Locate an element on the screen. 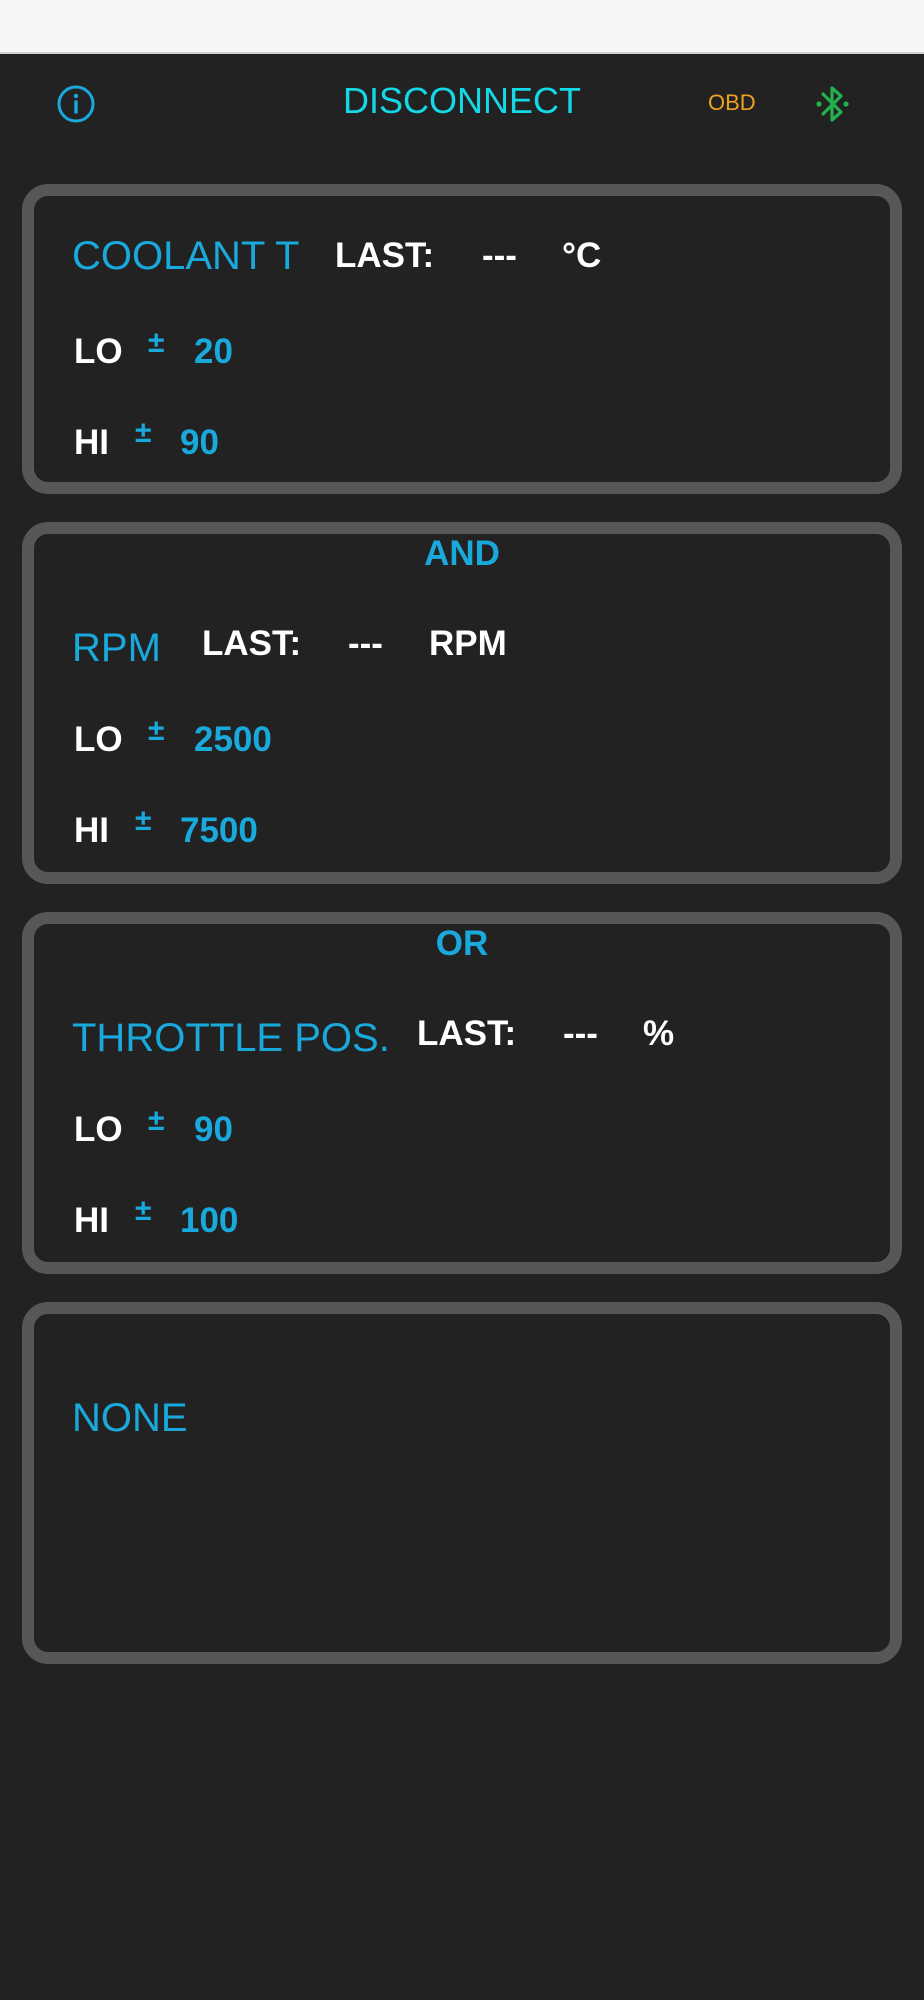  sensor-select: COOLANT T is located at coordinates (185, 256).